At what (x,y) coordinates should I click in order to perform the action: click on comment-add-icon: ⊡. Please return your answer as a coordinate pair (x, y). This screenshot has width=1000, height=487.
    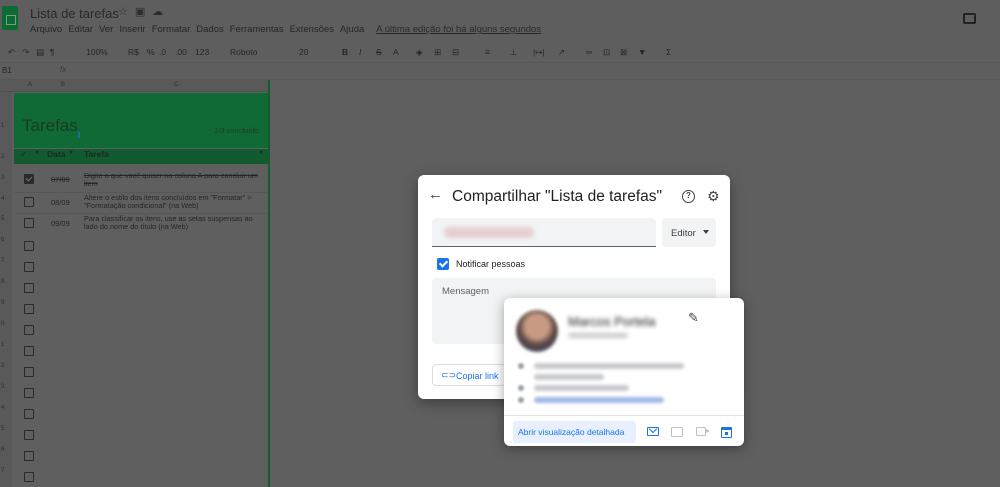
    Looking at the image, I should click on (606, 52).